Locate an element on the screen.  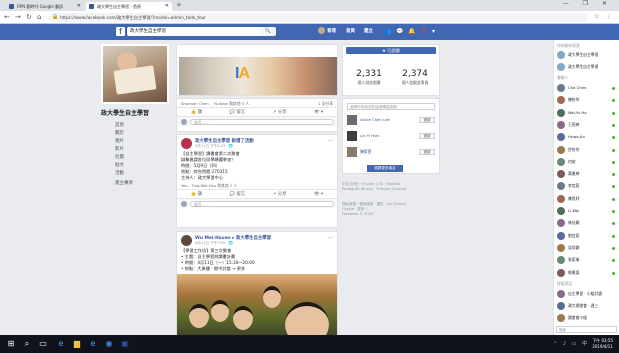
edge-icon: e is located at coordinates (61, 344).